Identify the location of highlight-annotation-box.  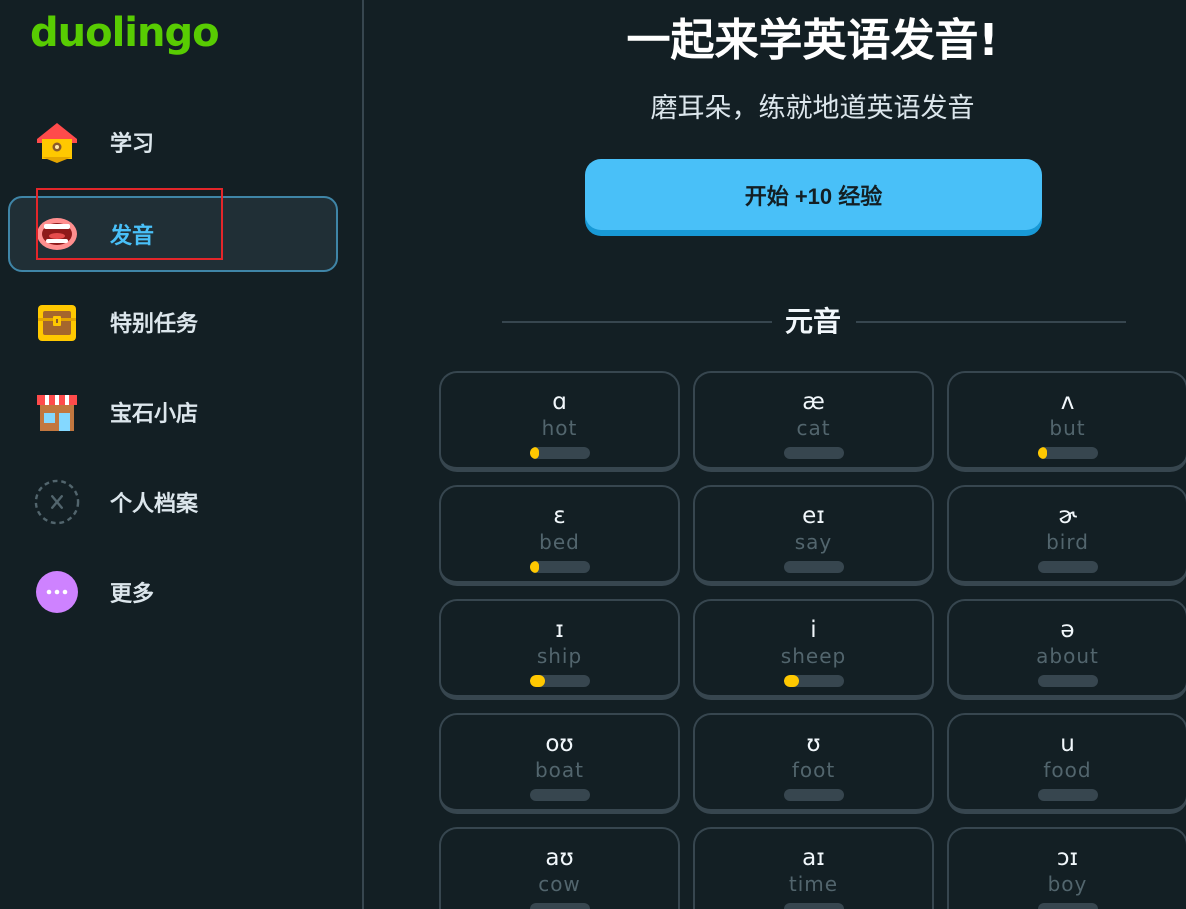
(129, 224).